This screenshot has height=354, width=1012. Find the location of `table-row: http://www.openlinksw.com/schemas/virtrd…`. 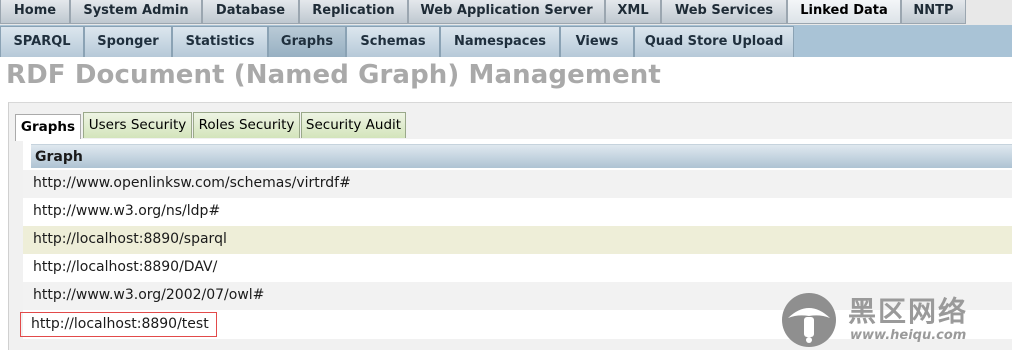

table-row: http://www.openlinksw.com/schemas/virtrd… is located at coordinates (517, 184).